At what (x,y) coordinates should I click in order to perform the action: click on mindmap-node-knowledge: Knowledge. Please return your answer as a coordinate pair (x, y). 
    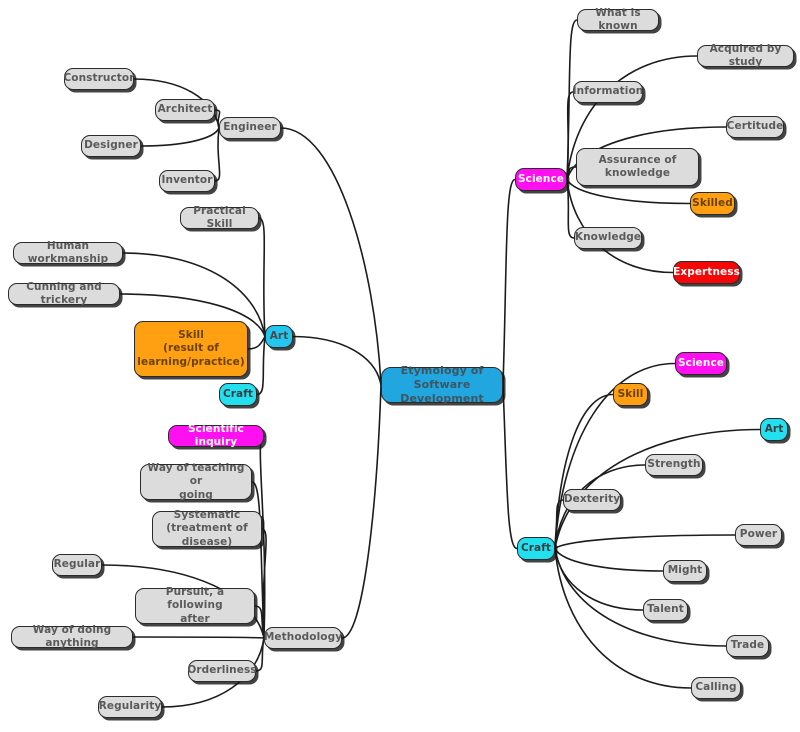
    Looking at the image, I should click on (608, 238).